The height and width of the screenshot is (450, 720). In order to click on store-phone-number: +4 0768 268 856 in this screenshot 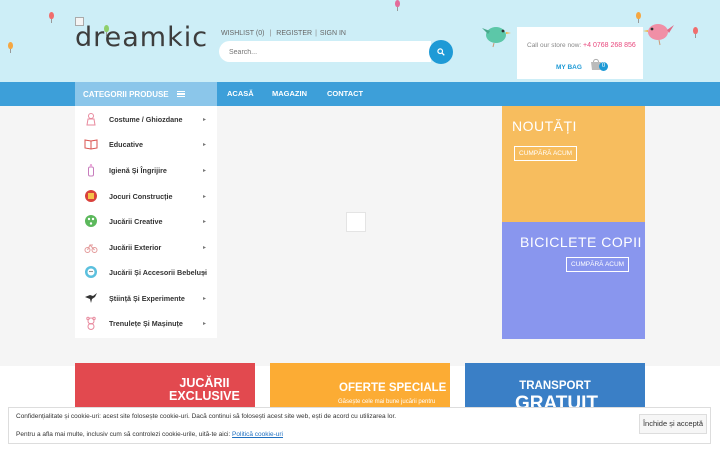, I will do `click(609, 45)`.